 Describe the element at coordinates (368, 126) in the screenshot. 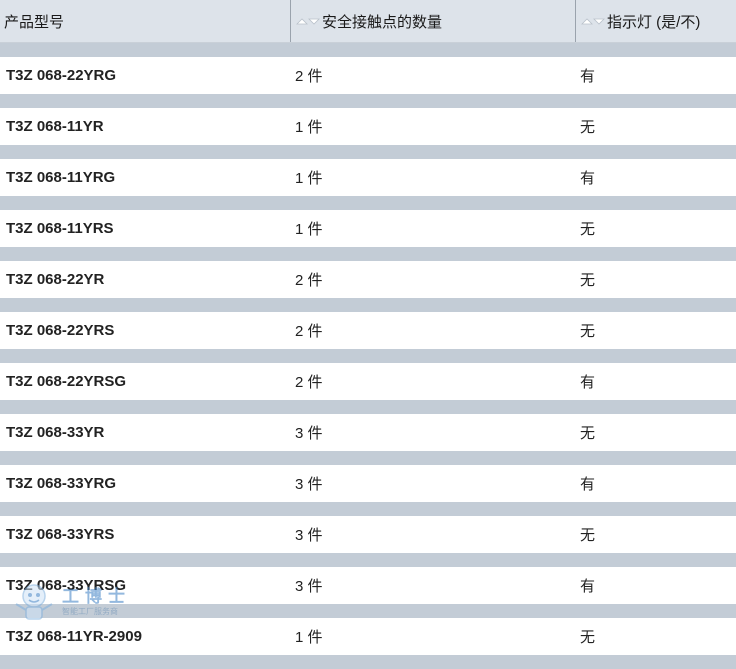

I see `table-row: T3Z 068-11YR 1 件 无` at that location.